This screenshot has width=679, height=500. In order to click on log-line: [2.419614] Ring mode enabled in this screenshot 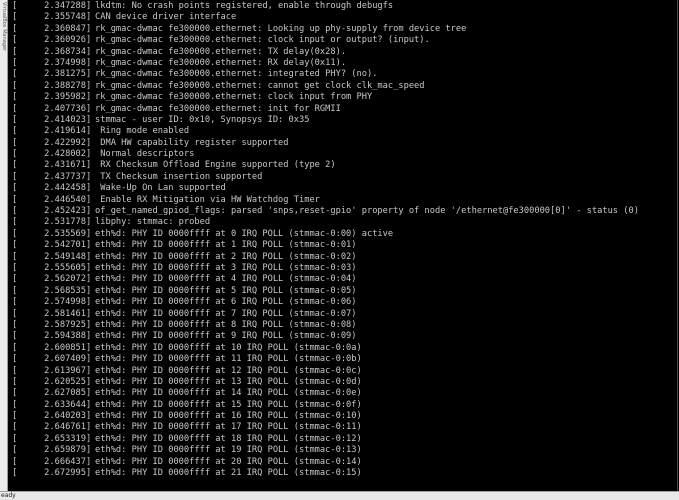, I will do `click(343, 131)`.